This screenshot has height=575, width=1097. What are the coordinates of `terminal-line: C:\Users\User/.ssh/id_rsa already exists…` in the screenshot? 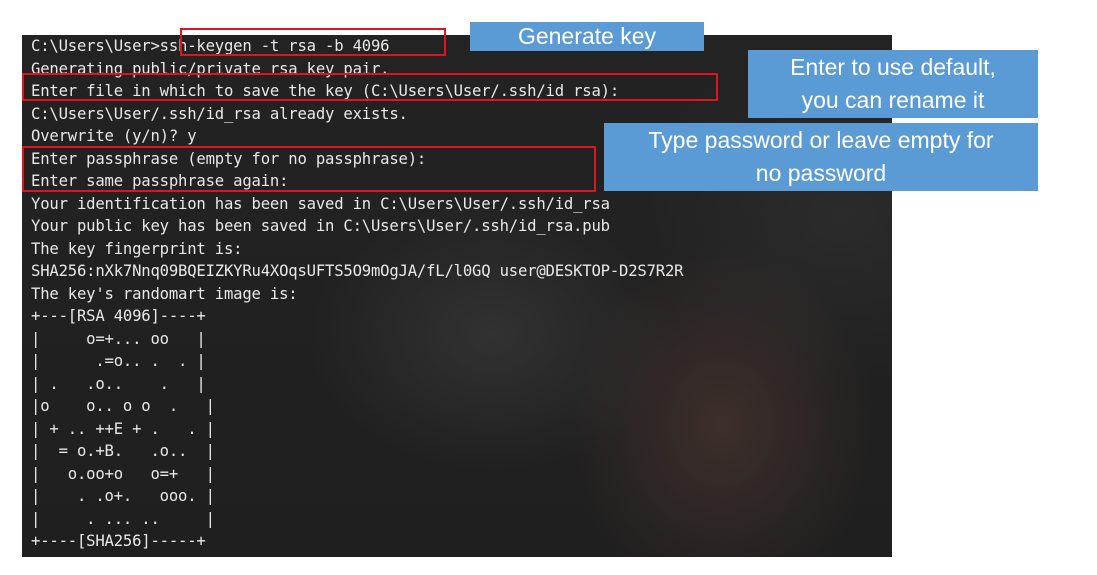 It's located at (219, 113).